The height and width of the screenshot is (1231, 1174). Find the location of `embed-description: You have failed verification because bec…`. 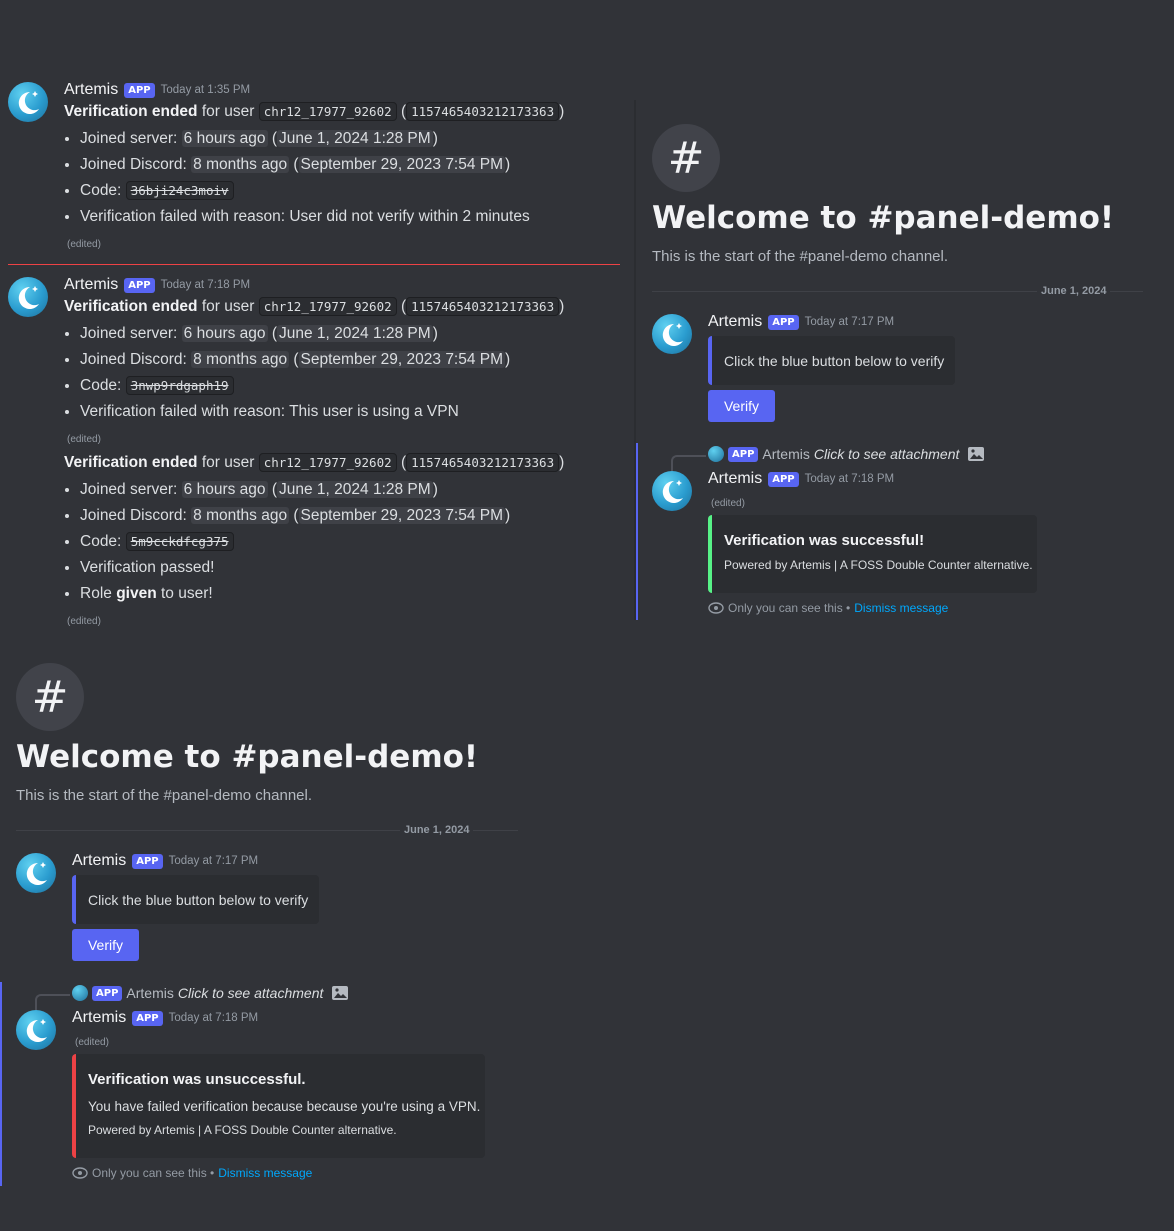

embed-description: You have failed verification because bec… is located at coordinates (284, 1106).